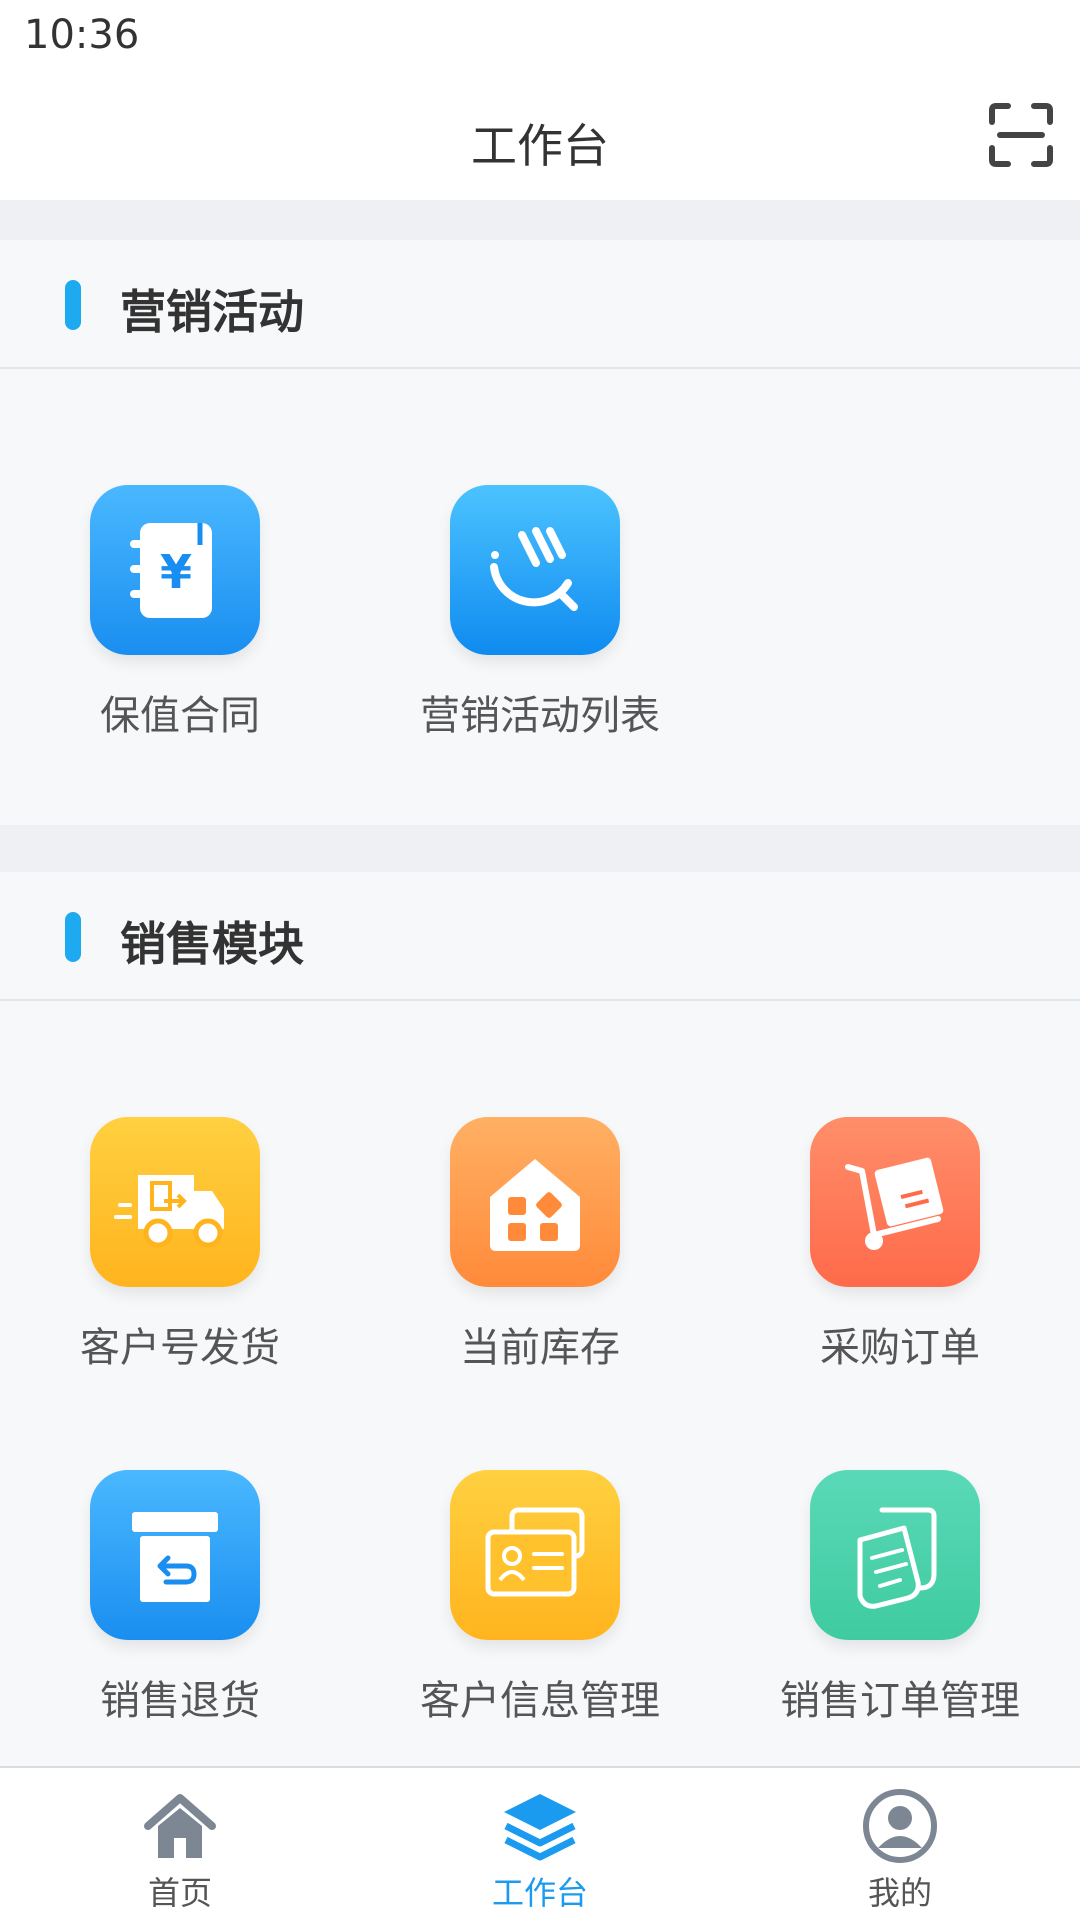  Describe the element at coordinates (175, 1202) in the screenshot. I see `delivery-truck-icon` at that location.